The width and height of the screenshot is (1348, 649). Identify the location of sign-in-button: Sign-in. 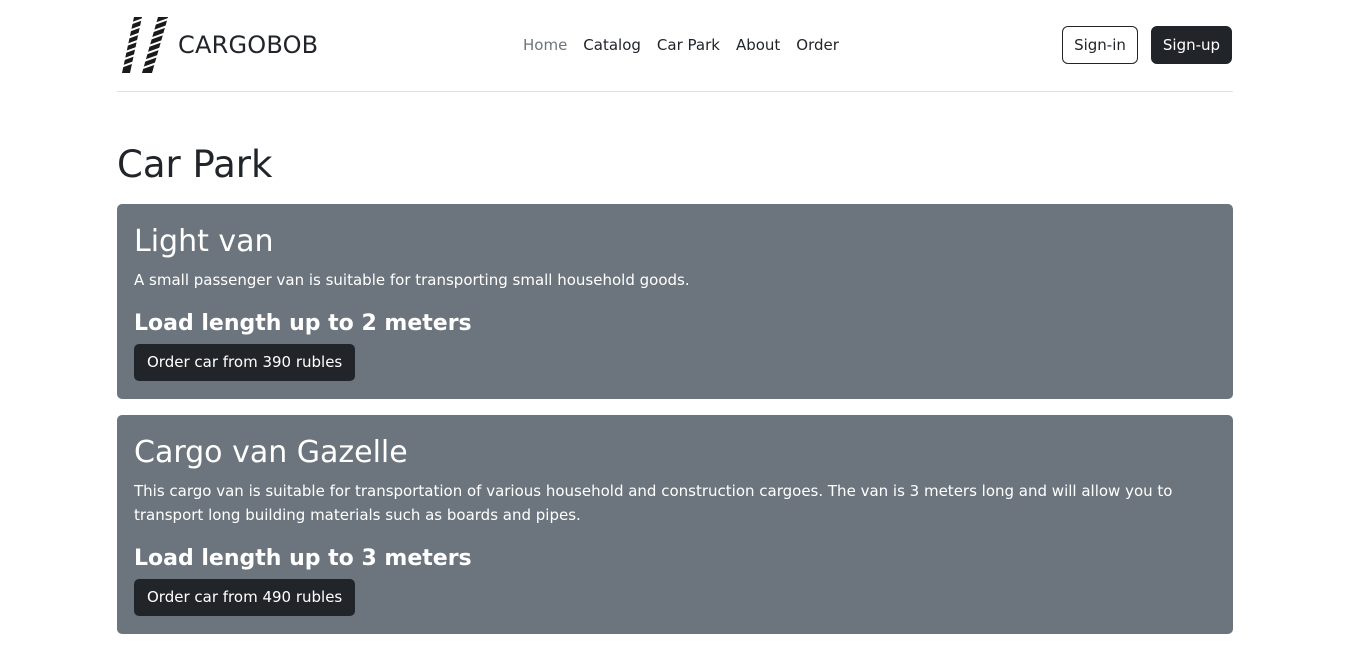
(1100, 45).